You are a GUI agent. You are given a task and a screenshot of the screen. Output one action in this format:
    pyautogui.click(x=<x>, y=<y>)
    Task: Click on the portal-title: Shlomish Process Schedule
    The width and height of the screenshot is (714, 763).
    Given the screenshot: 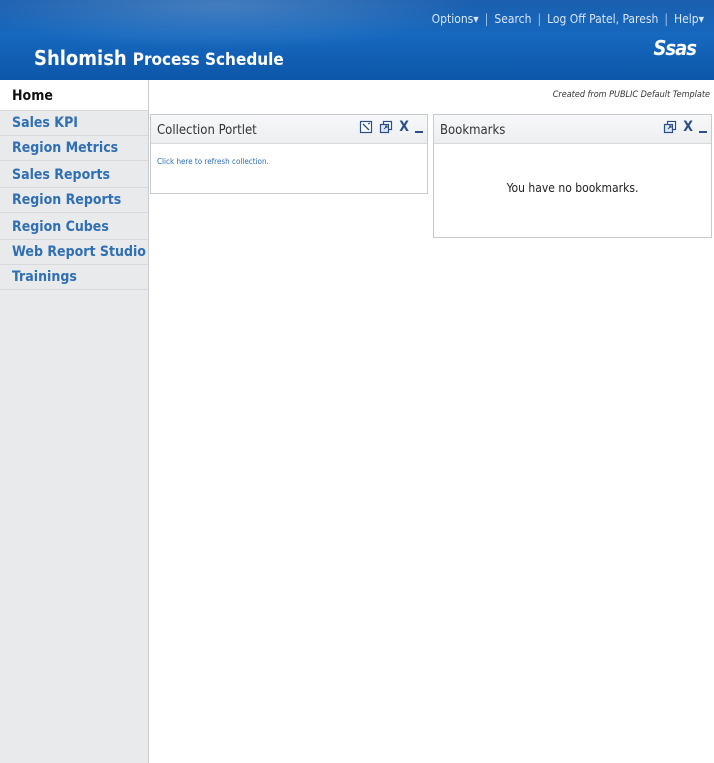 What is the action you would take?
    pyautogui.click(x=159, y=58)
    